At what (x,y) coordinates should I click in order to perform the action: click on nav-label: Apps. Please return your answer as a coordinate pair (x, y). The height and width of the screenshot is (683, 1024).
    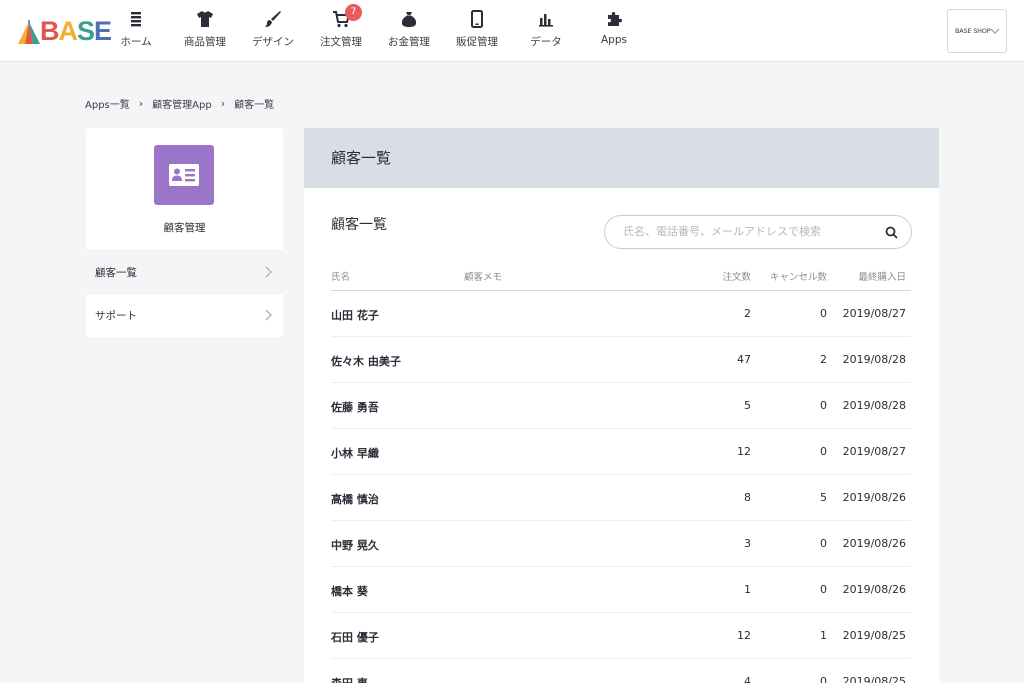
    Looking at the image, I should click on (614, 40).